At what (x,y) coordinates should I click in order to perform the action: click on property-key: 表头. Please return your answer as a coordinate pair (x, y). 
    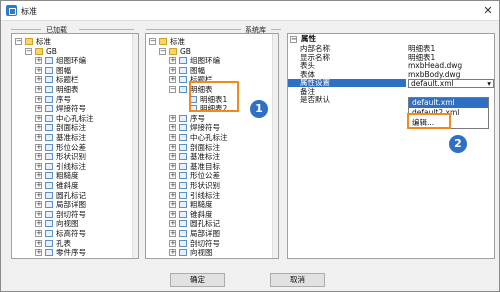
    Looking at the image, I should click on (307, 65).